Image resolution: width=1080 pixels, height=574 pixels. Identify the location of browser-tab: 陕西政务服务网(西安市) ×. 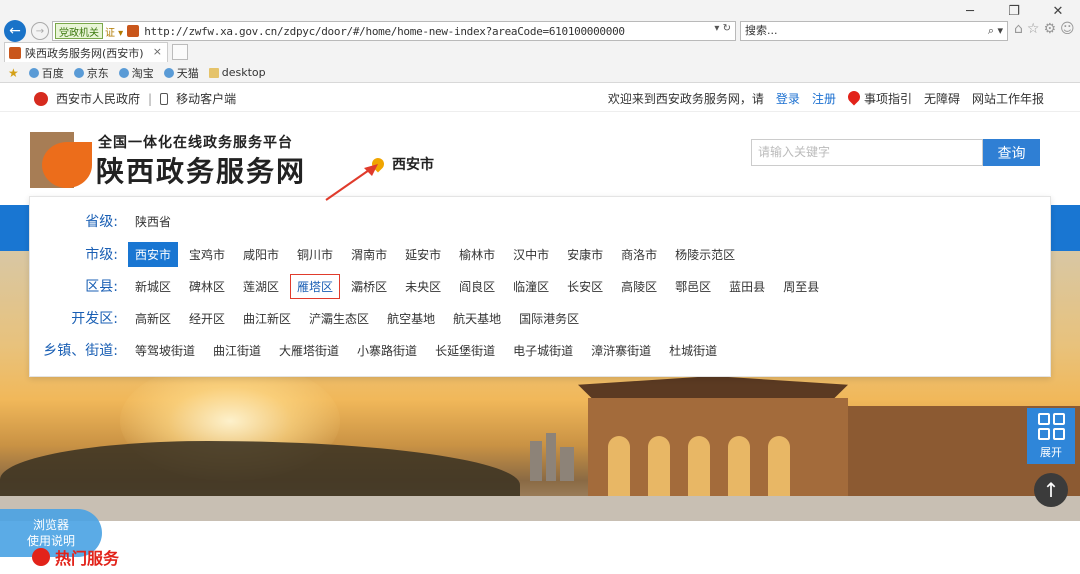
(86, 52).